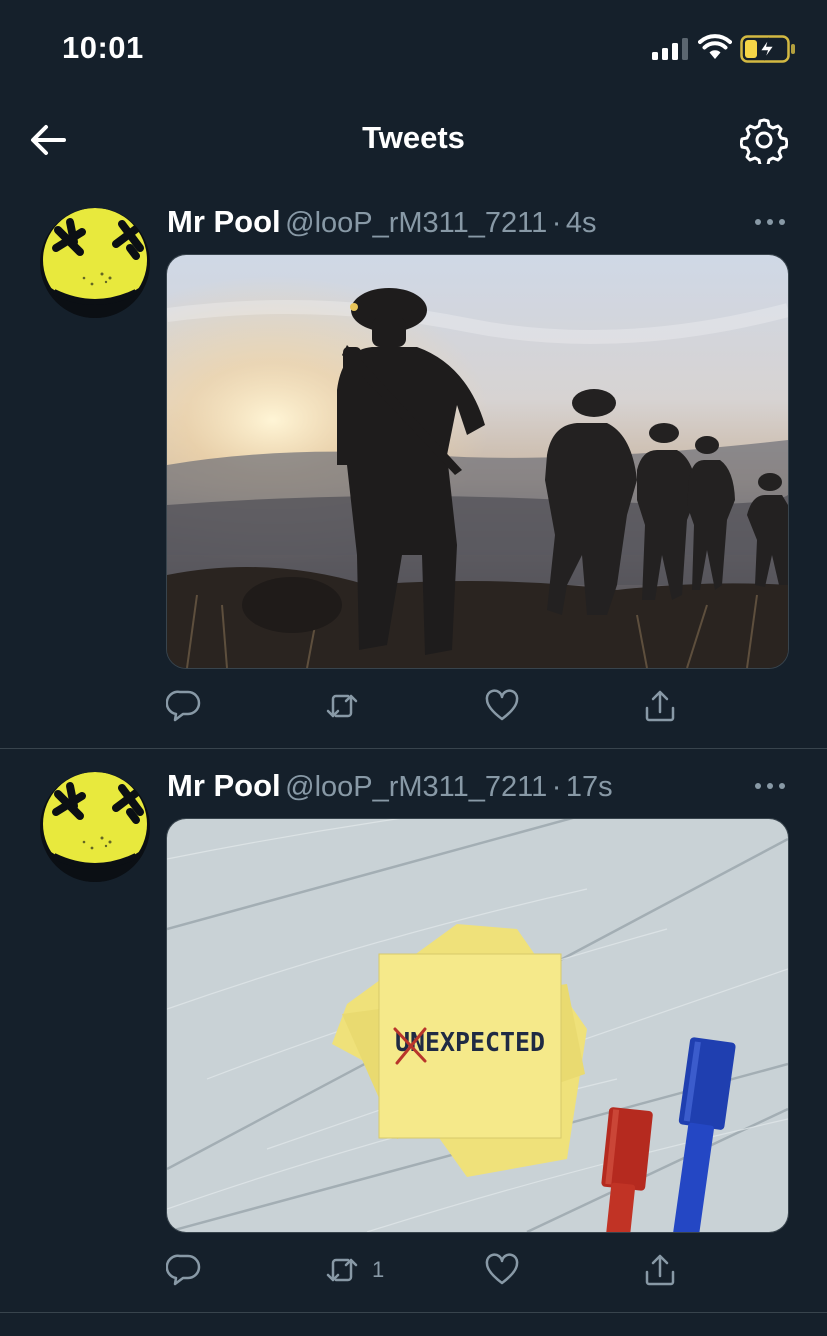 This screenshot has height=1336, width=827. I want to click on tweet-timestamp: 4s, so click(581, 223).